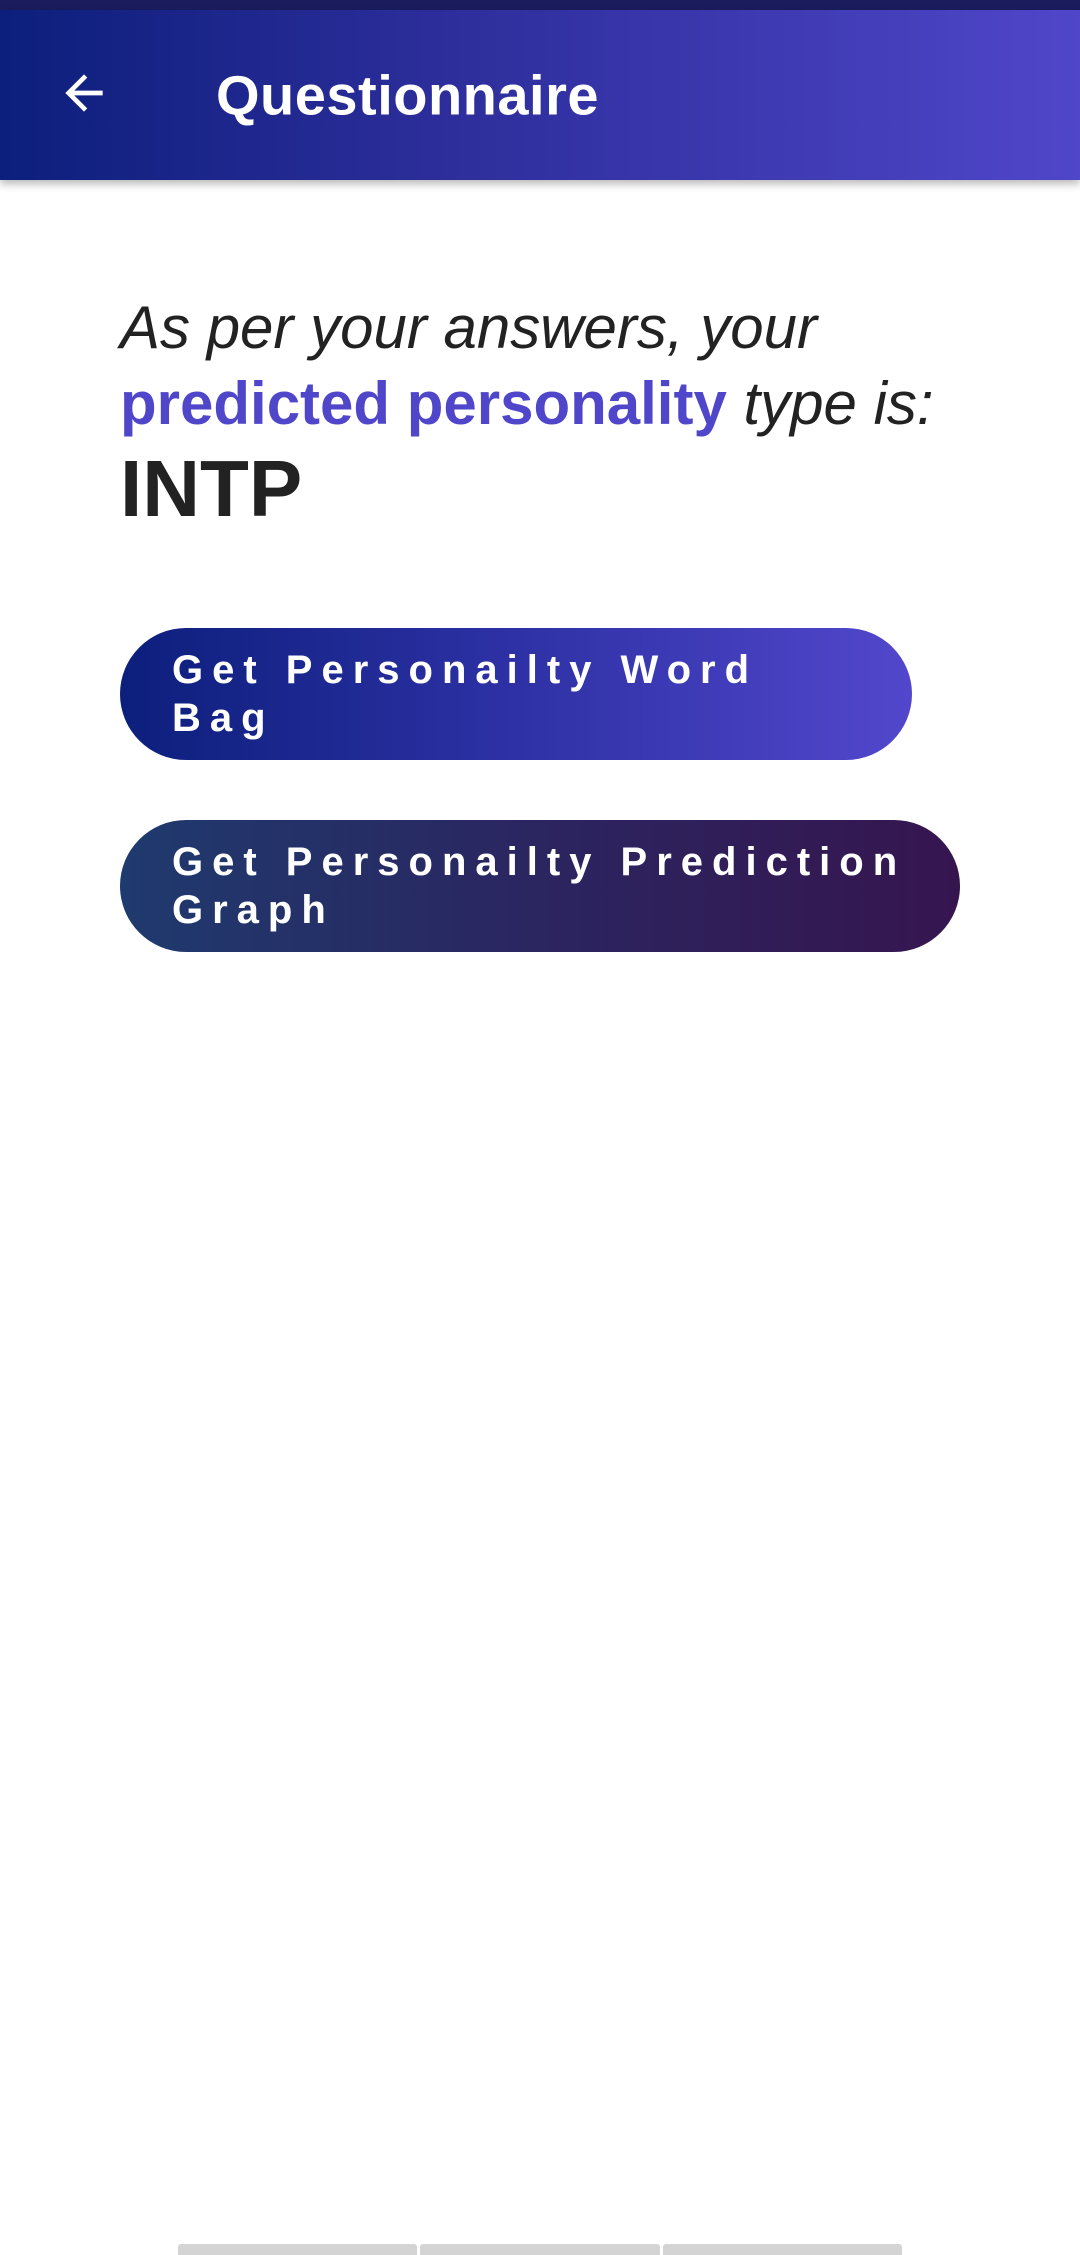  I want to click on arrow-back-icon, so click(84, 95).